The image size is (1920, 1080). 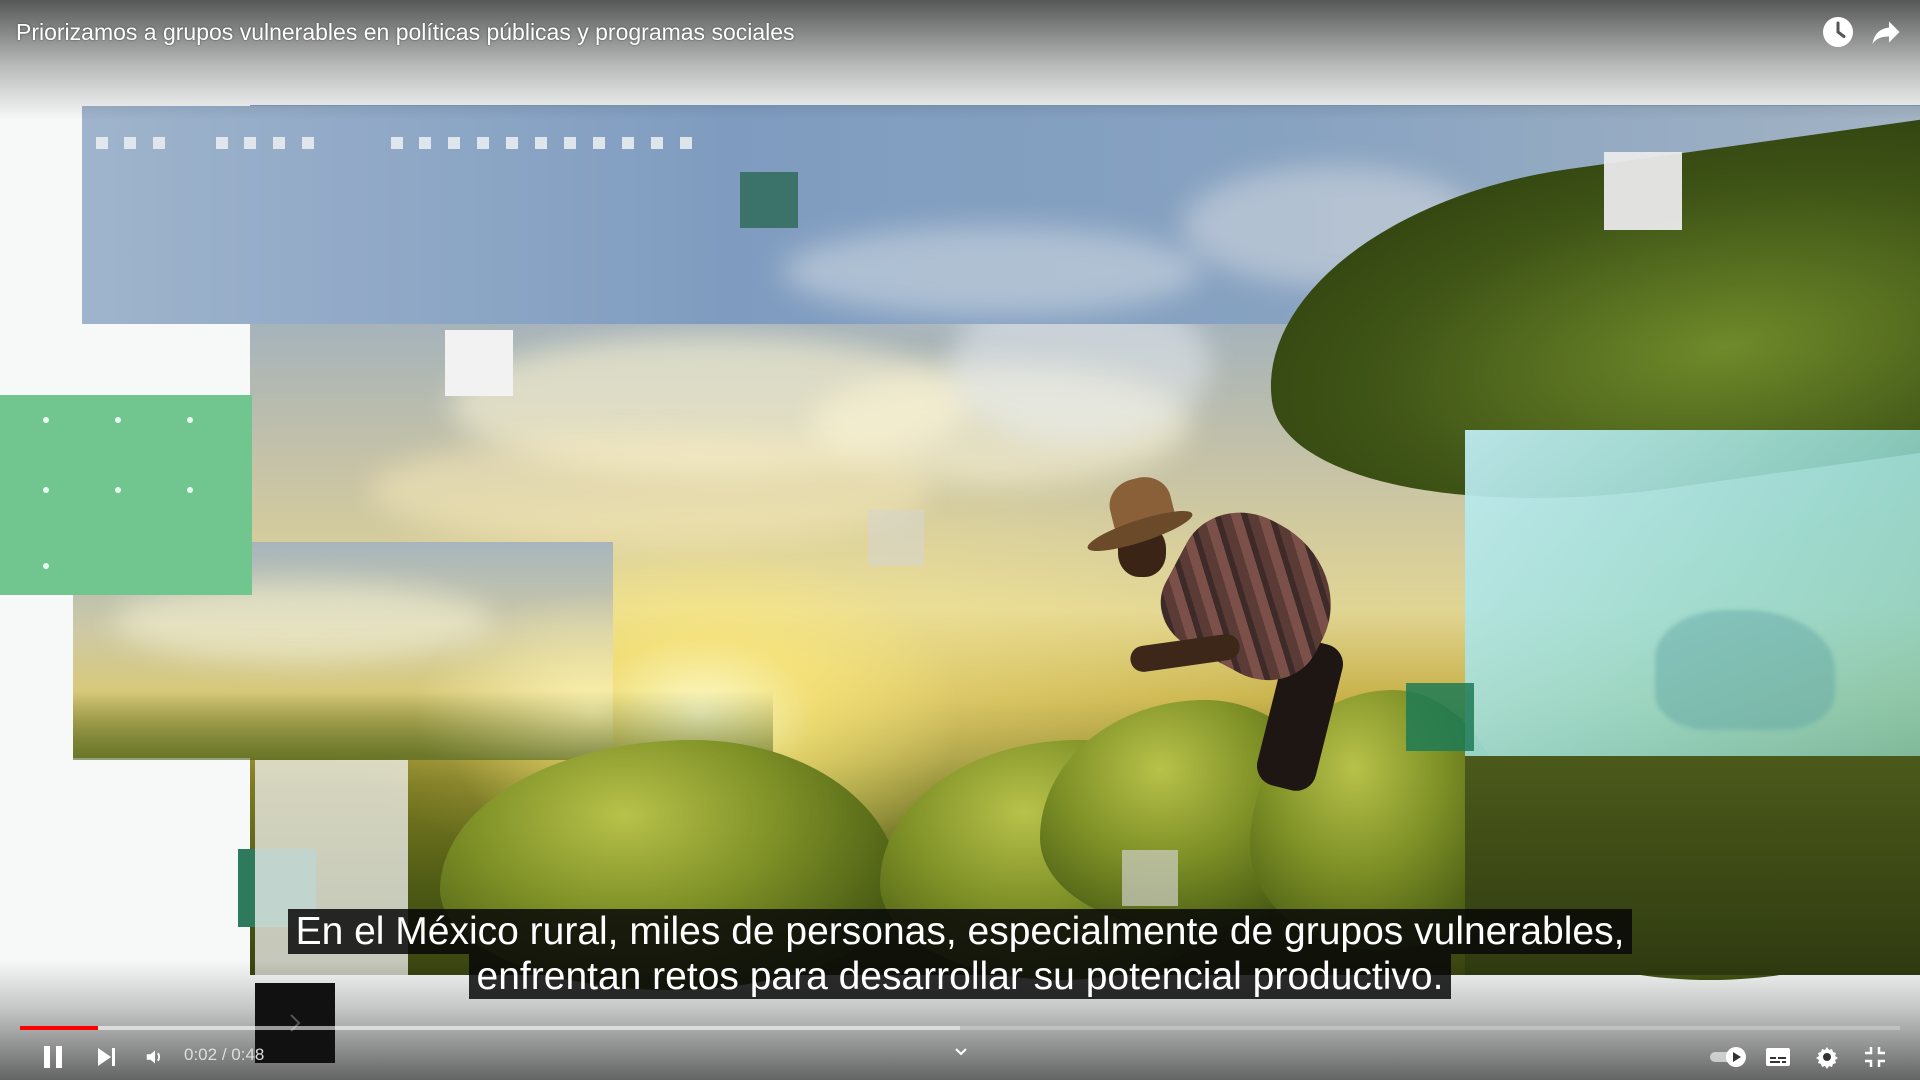 I want to click on subtitles-icon, so click(x=1778, y=1057).